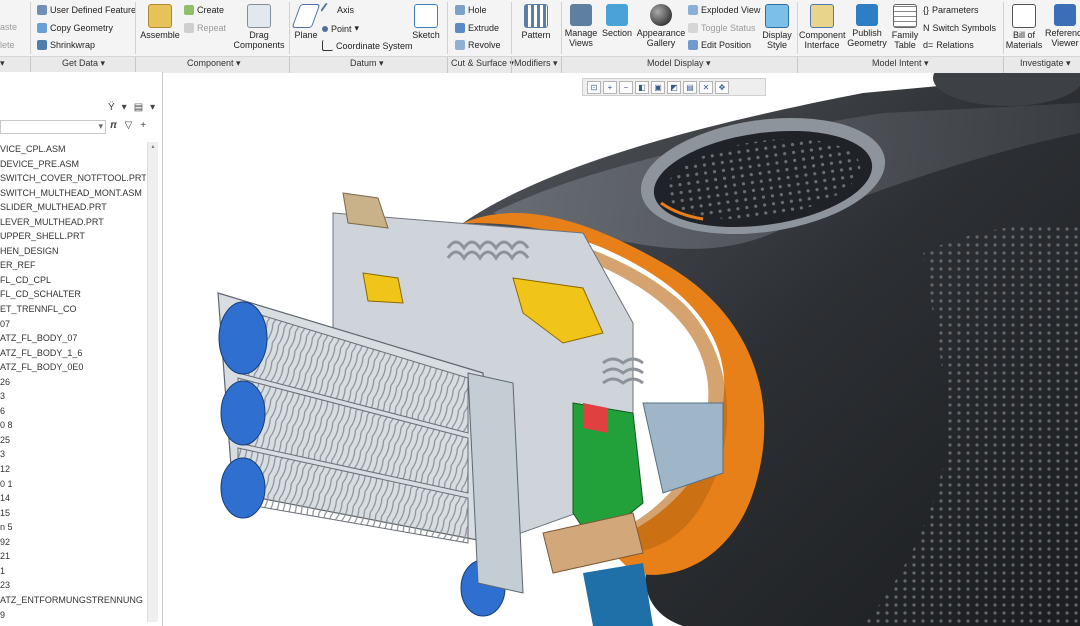  Describe the element at coordinates (73, 585) in the screenshot. I see `tree-item: 23` at that location.